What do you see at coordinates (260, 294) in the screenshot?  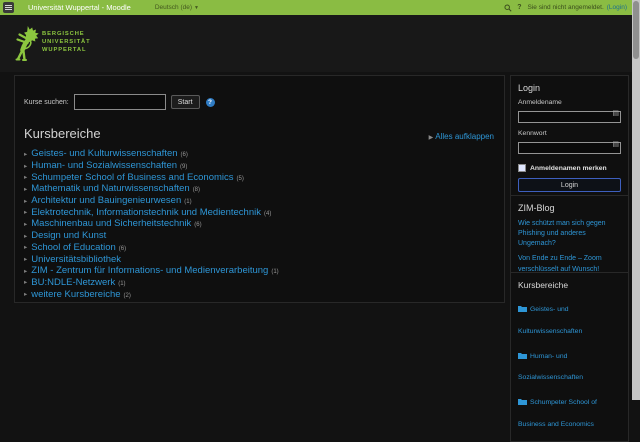 I see `category-row: ▸ weitere Kursbereiche (2)` at bounding box center [260, 294].